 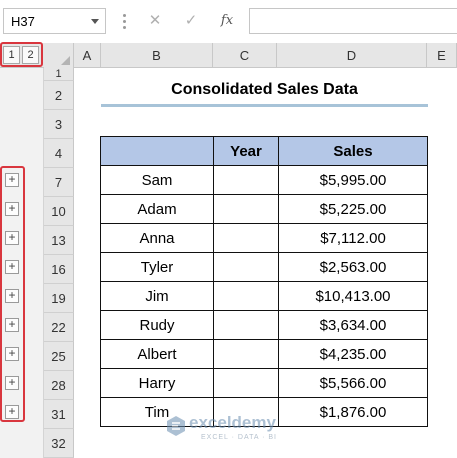 I want to click on table-header-row: Year Sales, so click(x=264, y=151).